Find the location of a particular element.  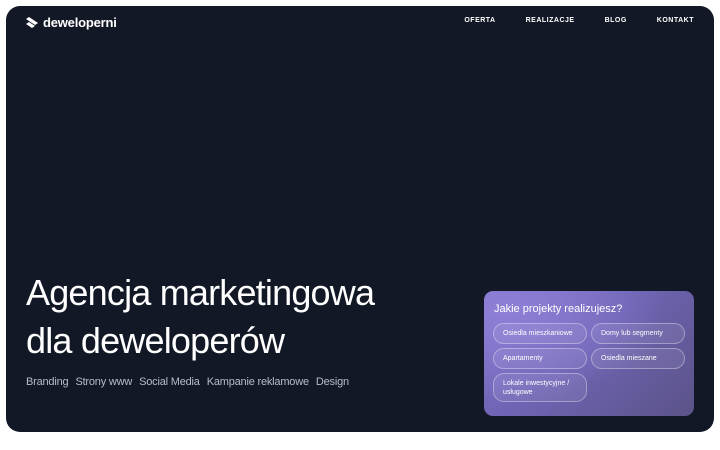

service-branding: Branding is located at coordinates (47, 382).